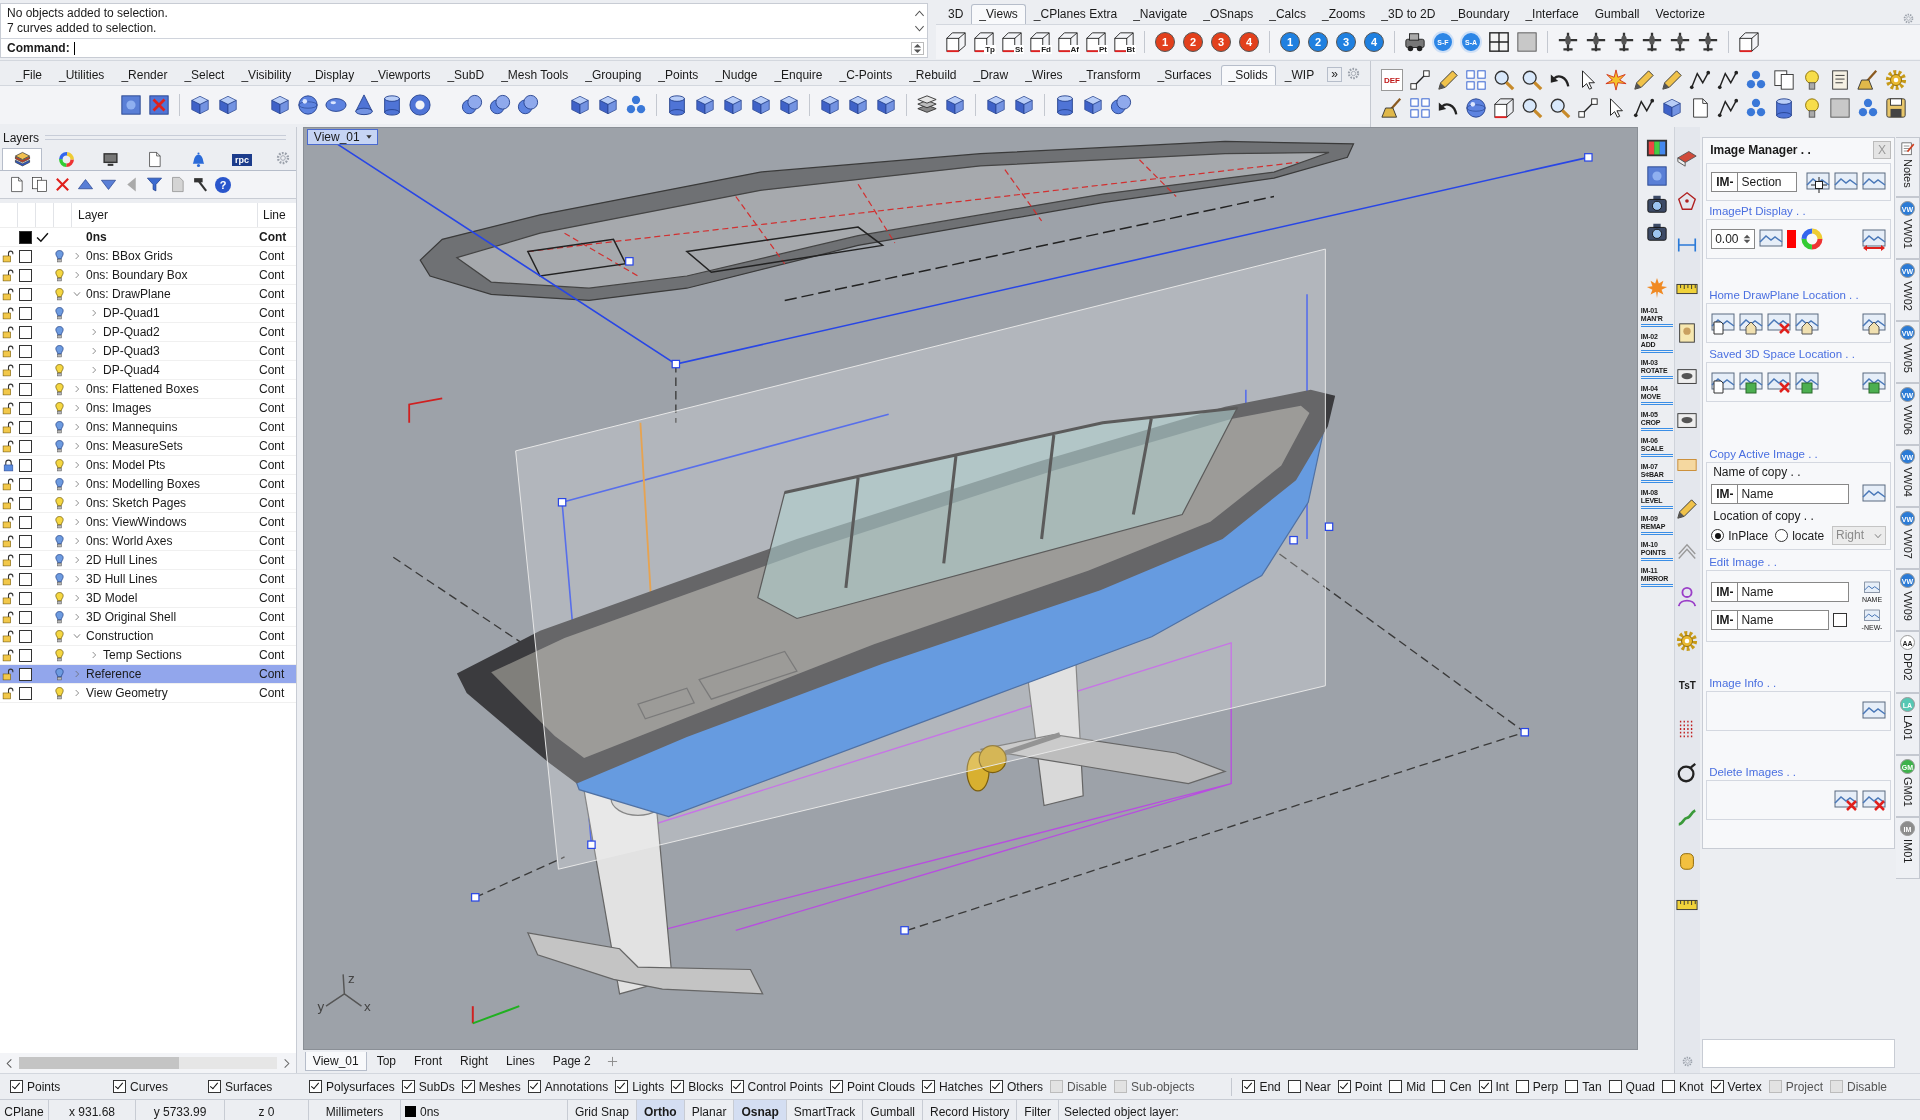 The image size is (1920, 1120). I want to click on filter-icon, so click(154, 184).